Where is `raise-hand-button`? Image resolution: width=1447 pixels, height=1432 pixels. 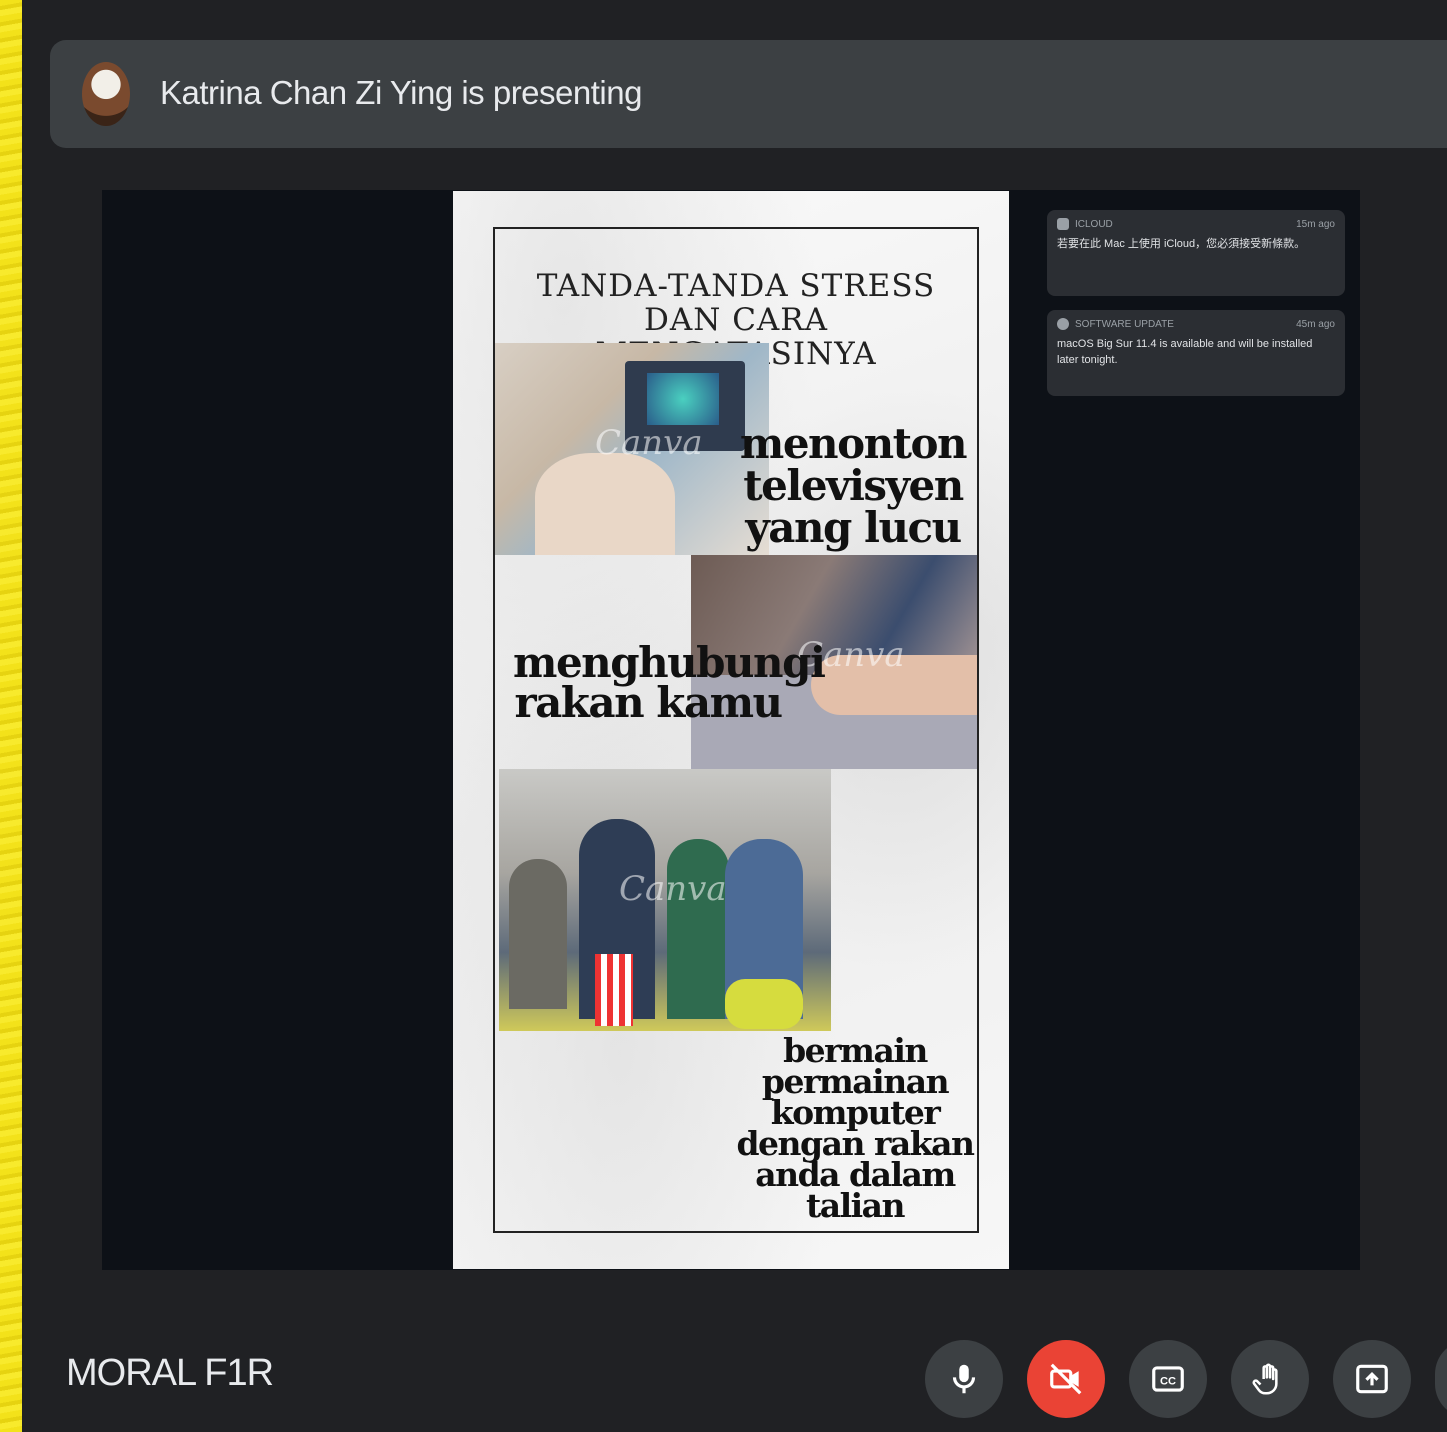
raise-hand-button is located at coordinates (1270, 1379).